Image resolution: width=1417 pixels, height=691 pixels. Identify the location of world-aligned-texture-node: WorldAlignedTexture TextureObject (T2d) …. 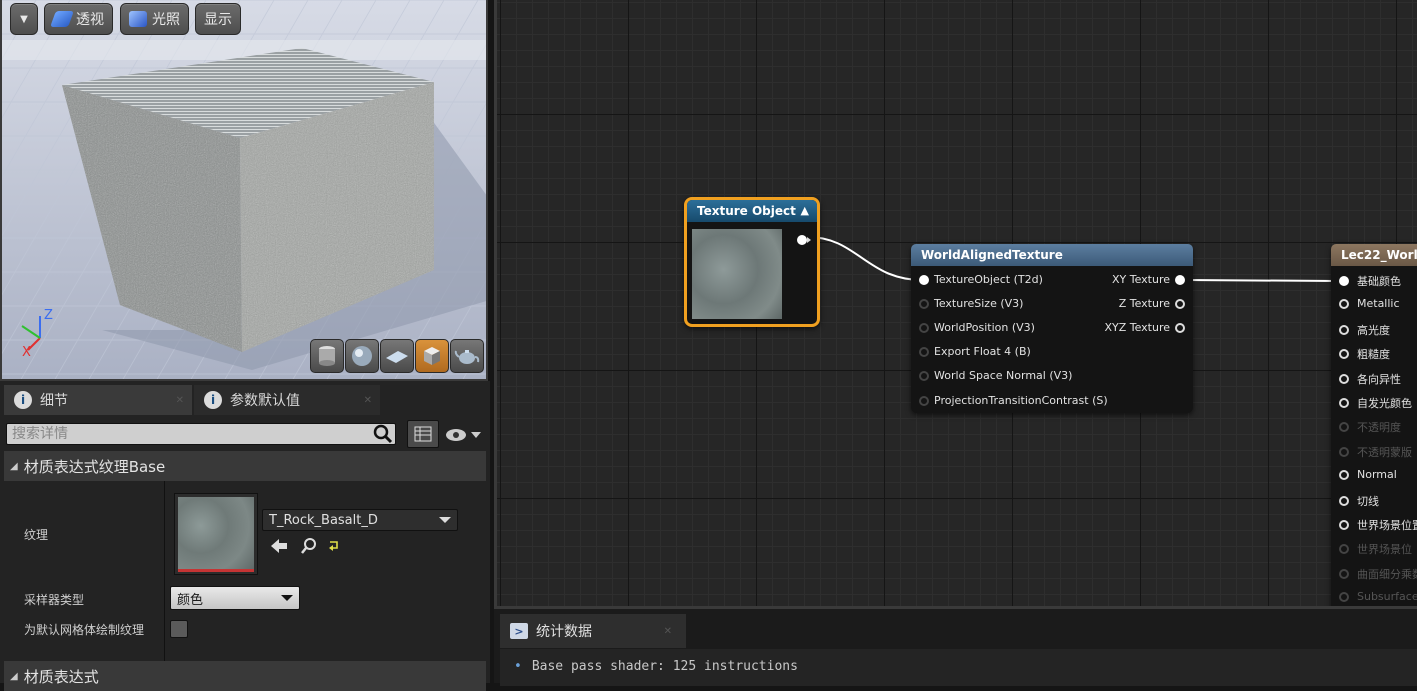
(1052, 328).